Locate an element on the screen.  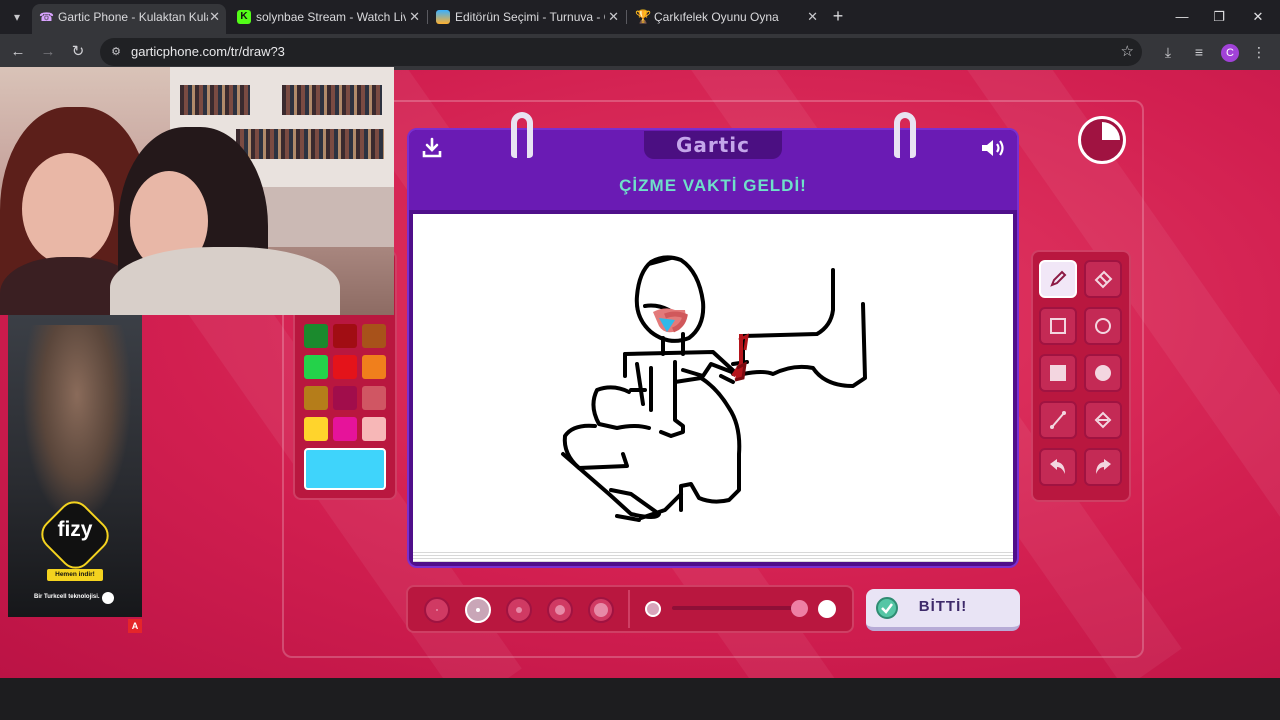
opacity-slider-handle is located at coordinates (799, 608).